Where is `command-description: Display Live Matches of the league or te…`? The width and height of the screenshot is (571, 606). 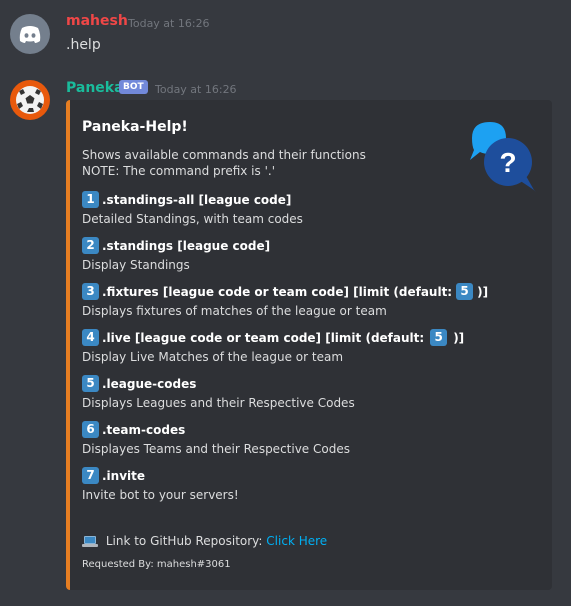
command-description: Display Live Matches of the league or te… is located at coordinates (213, 357).